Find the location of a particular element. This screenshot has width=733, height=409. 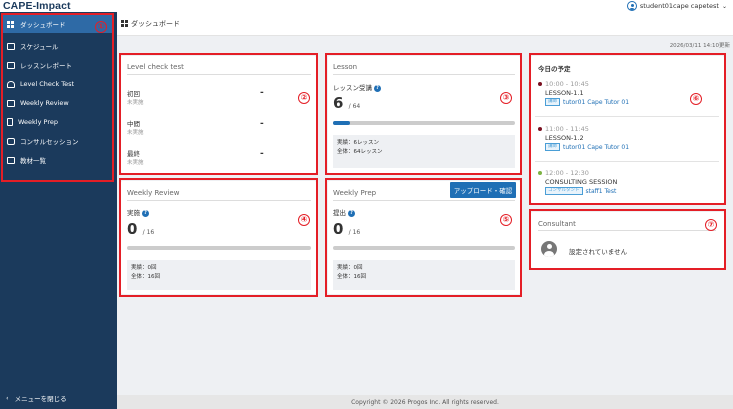

top-bar: CAPE-Impact student01cape capetest ⌄ is located at coordinates (366, 6).